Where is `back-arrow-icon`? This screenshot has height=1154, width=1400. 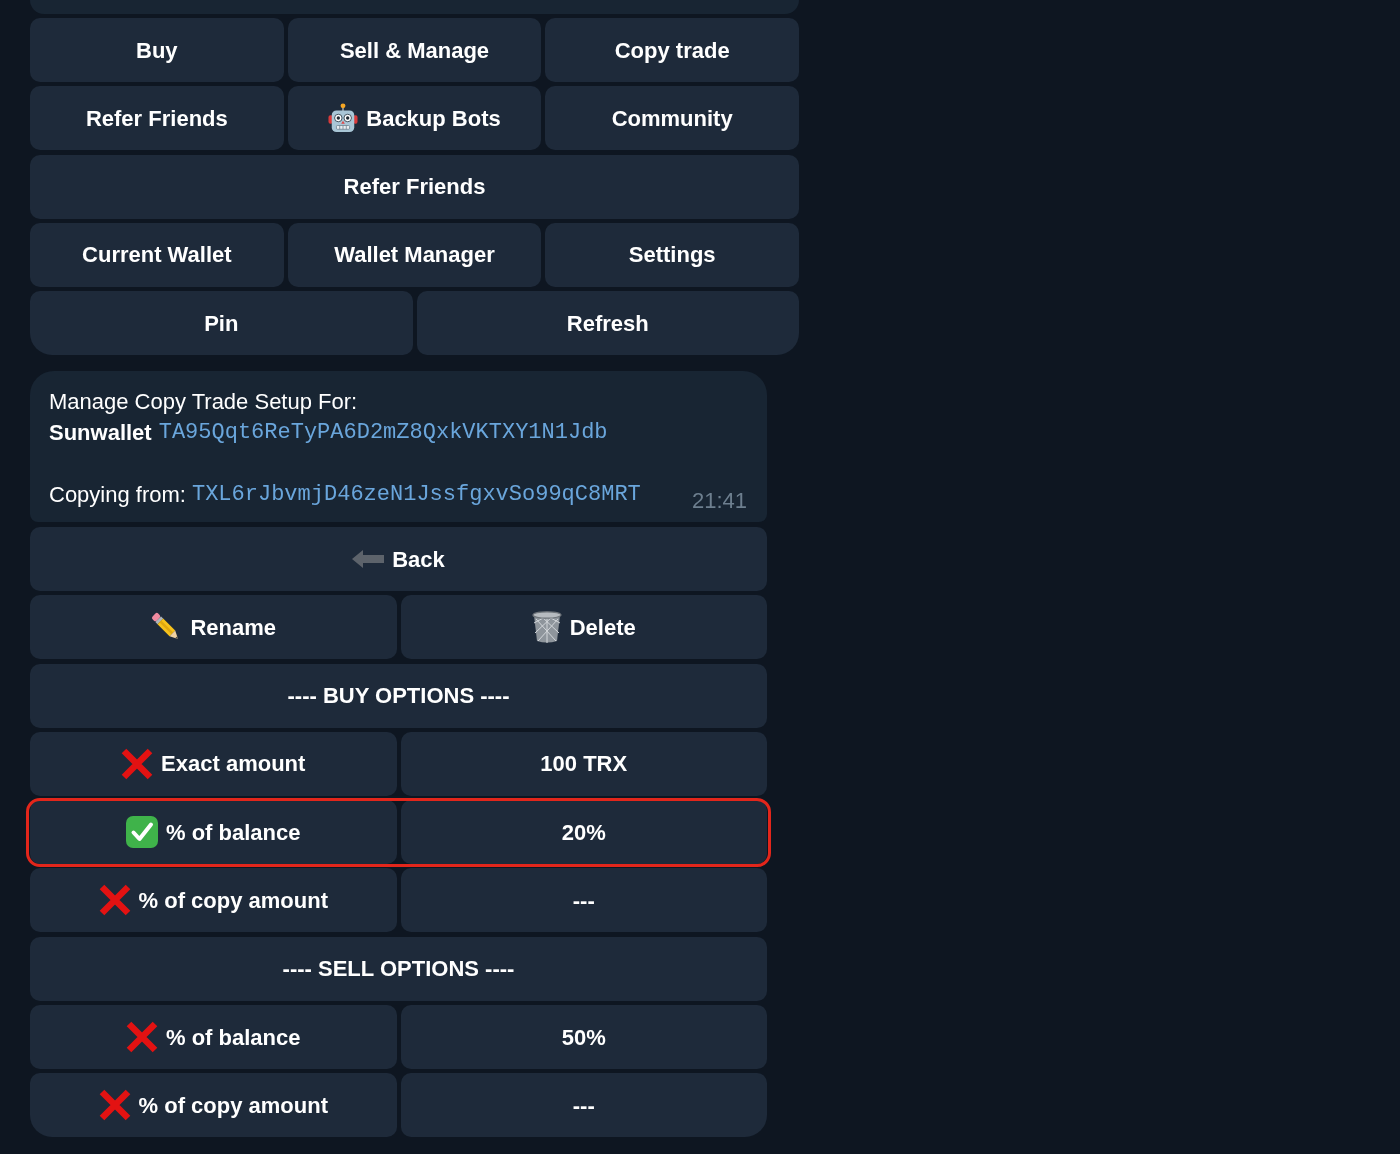
back-arrow-icon is located at coordinates (368, 559).